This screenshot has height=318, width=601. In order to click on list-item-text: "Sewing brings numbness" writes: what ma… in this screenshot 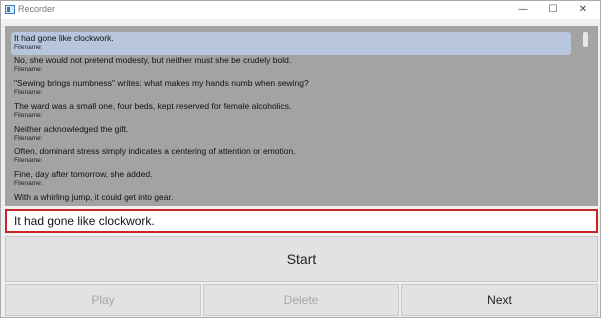, I will do `click(161, 83)`.